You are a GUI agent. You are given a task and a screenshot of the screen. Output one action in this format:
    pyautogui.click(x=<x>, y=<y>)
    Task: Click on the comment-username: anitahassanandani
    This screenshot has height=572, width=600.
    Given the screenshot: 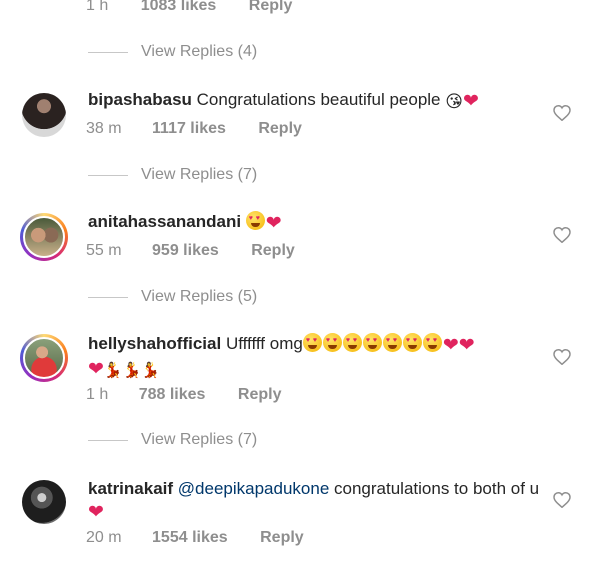 What is the action you would take?
    pyautogui.click(x=164, y=221)
    